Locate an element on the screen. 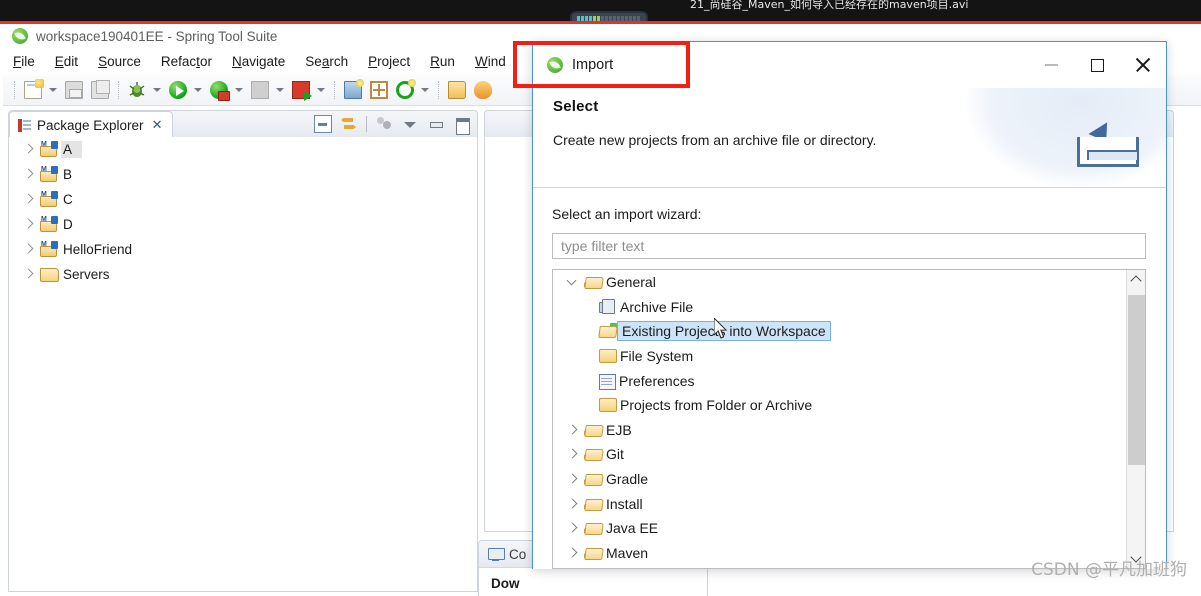 The image size is (1201, 596). save-icon is located at coordinates (74, 90).